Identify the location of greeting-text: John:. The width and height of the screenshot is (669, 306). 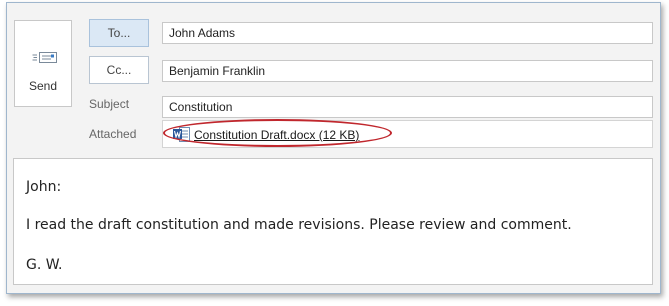
(44, 187).